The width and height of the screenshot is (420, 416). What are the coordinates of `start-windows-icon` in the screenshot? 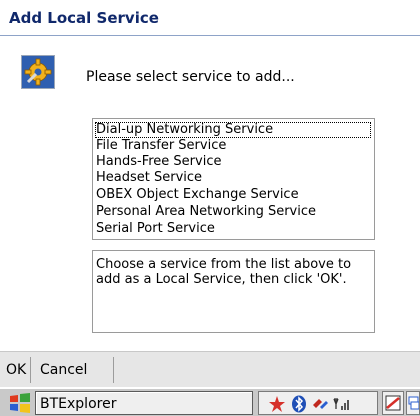 It's located at (20, 403).